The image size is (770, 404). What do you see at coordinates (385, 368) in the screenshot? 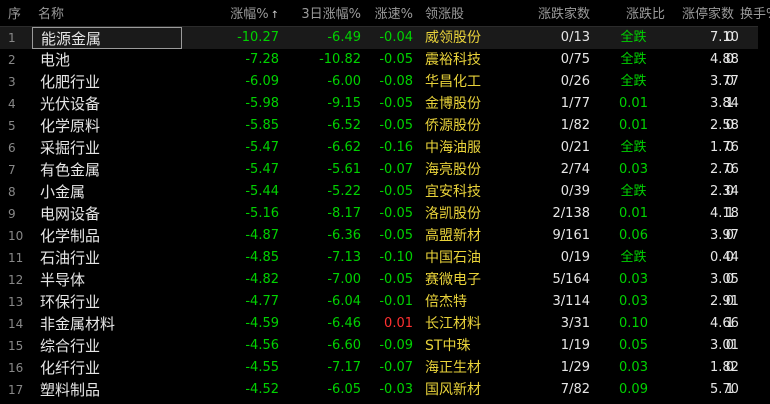
I see `table-row: 16 化纤行业 -4.55 -7.17 -0.07 海正生材 1/29 0.03 0 1.82` at bounding box center [385, 368].